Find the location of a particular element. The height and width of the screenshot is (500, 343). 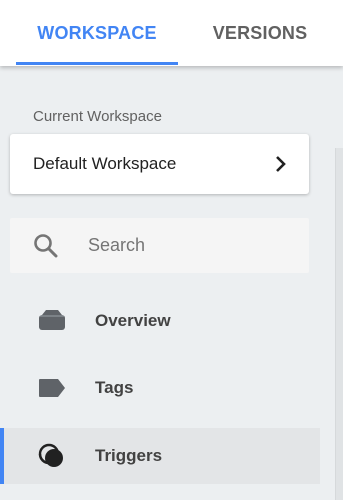

tag-icon is located at coordinates (52, 388).